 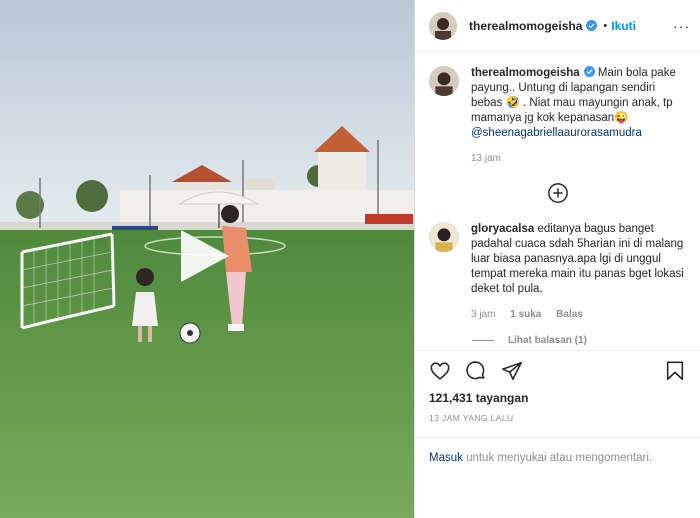 I want to click on post-header: therealmomogeisha • Ikuti ···, so click(x=557, y=26).